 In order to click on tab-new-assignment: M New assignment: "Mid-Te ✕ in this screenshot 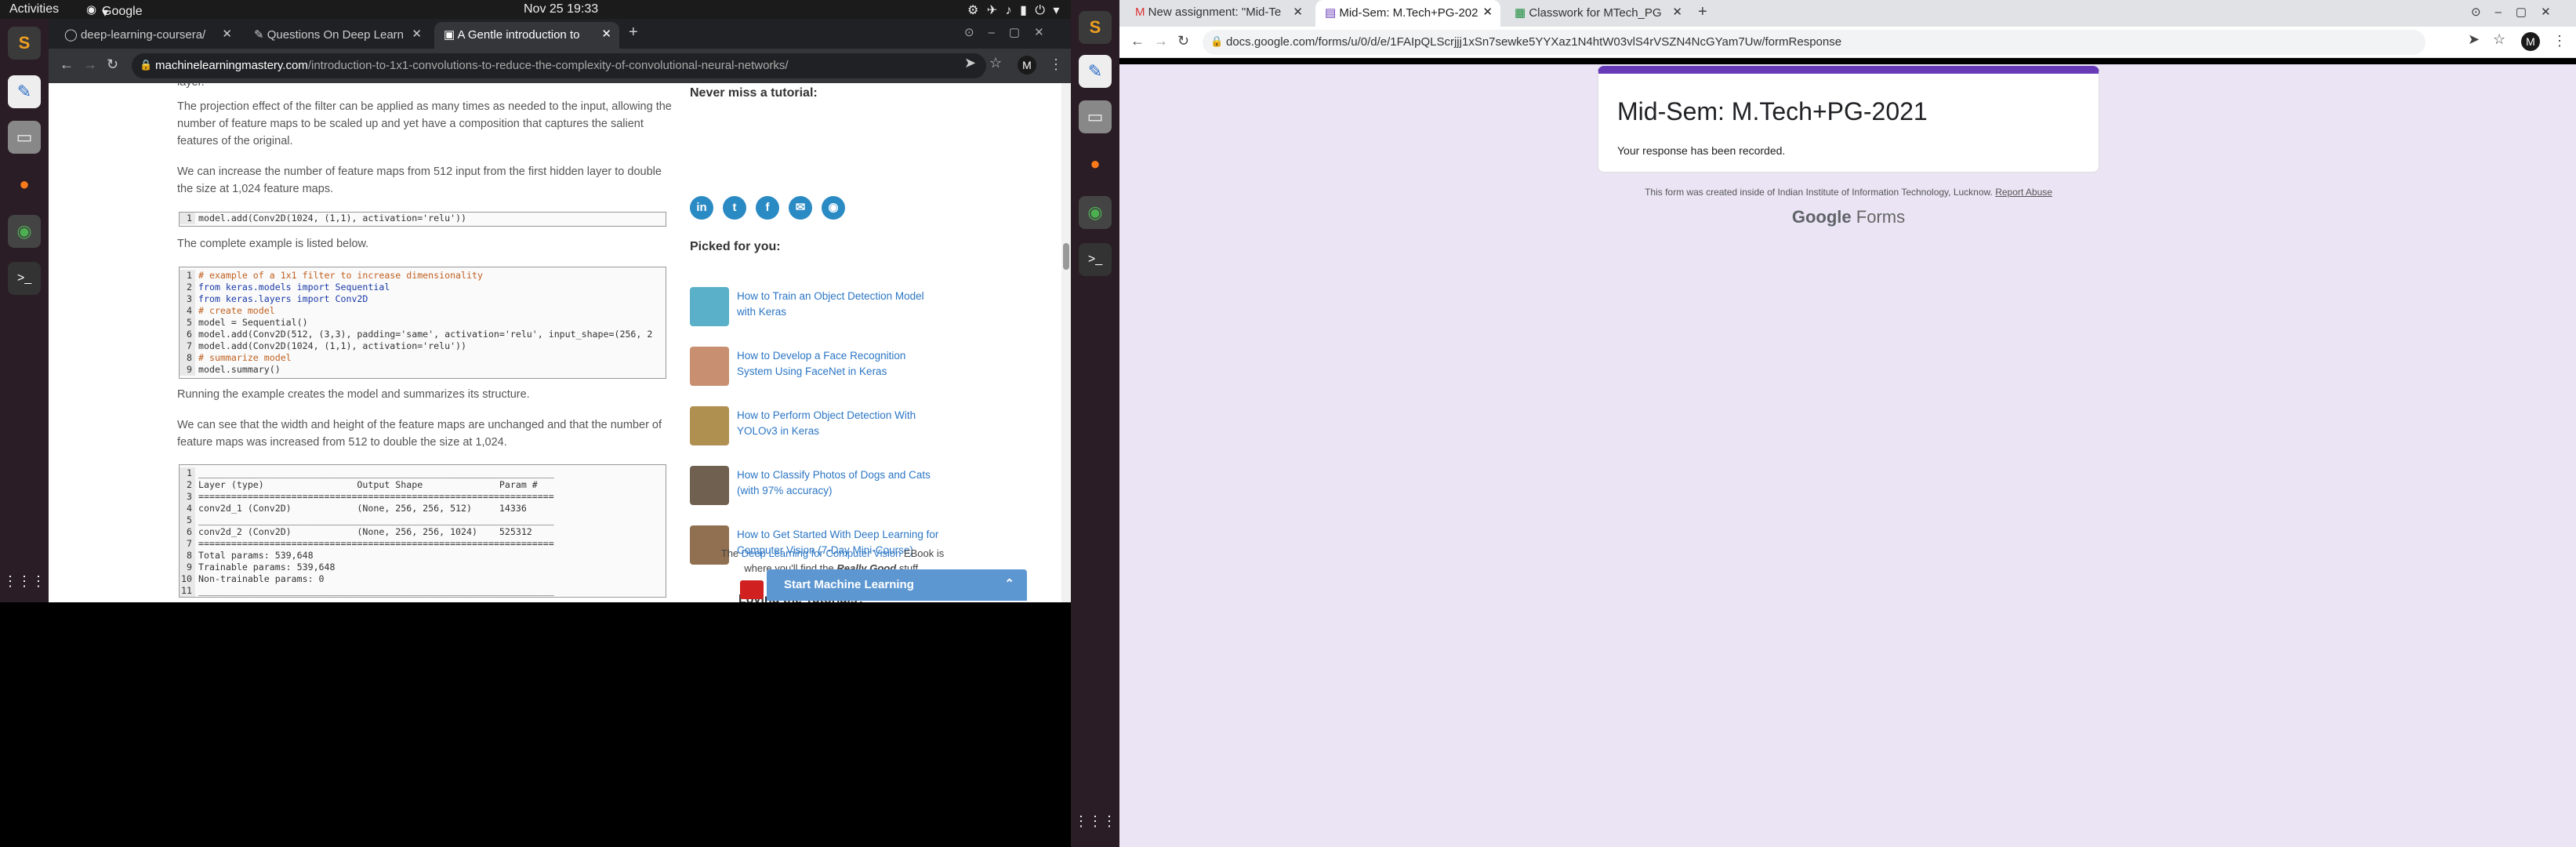, I will do `click(1218, 13)`.